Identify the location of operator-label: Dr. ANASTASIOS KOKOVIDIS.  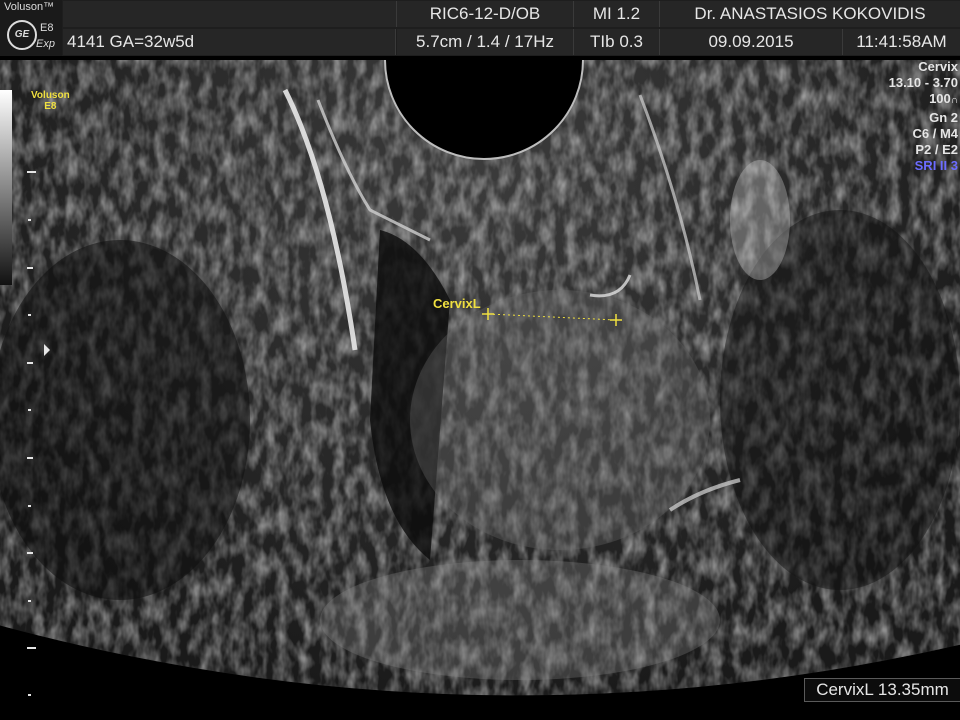
(810, 14).